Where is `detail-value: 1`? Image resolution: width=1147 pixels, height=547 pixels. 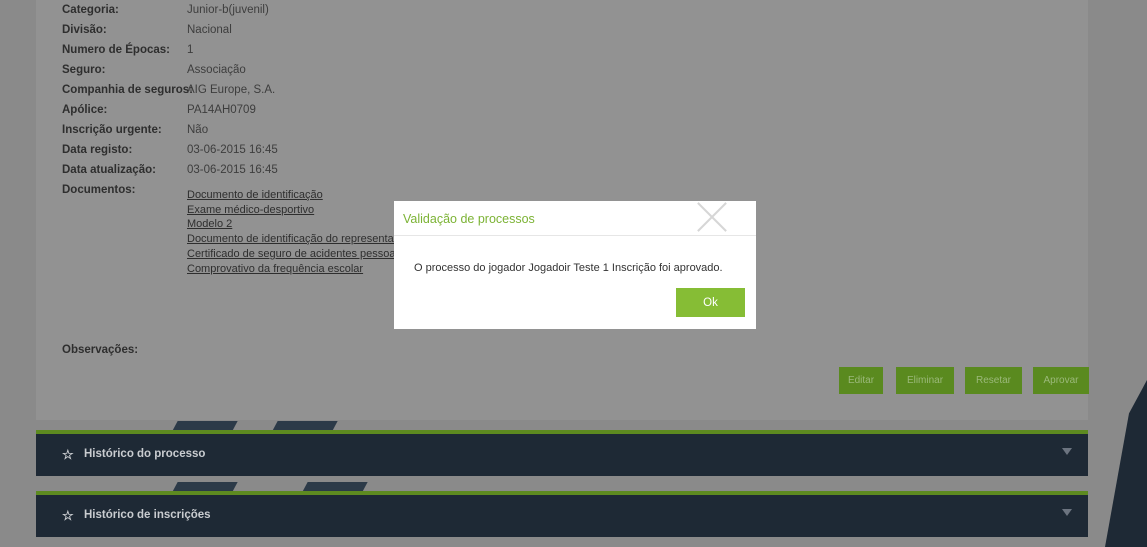
detail-value: 1 is located at coordinates (190, 50).